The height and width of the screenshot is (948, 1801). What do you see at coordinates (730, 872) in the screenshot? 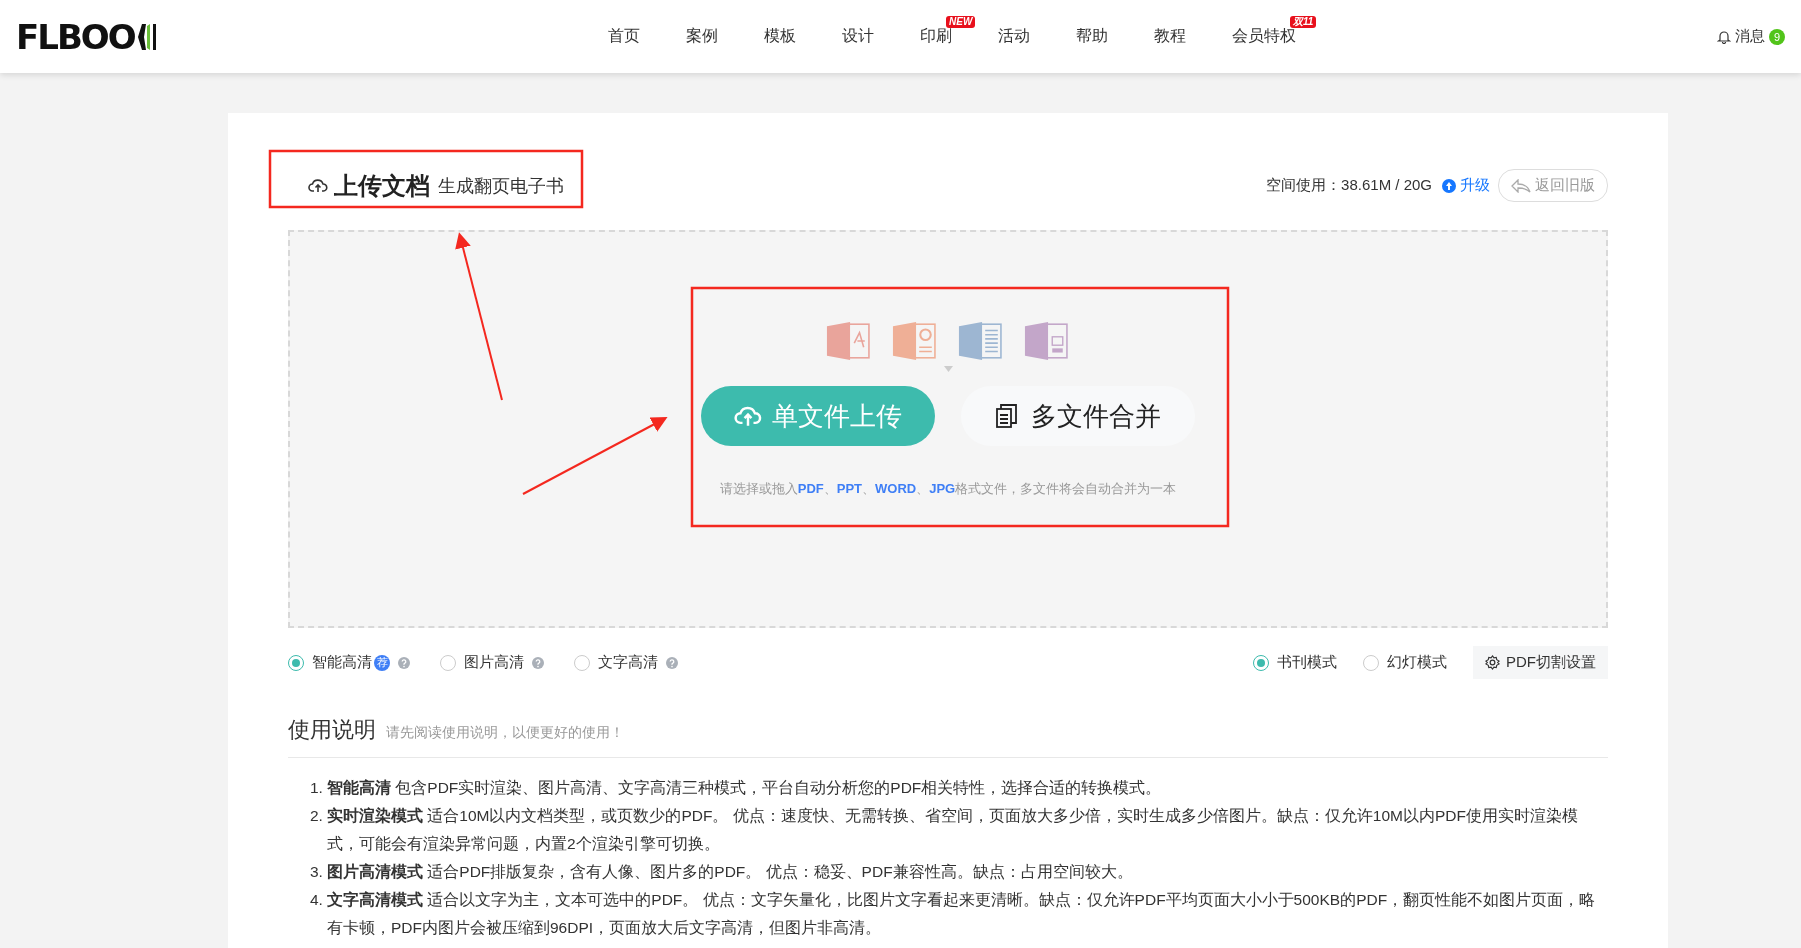
I see `instruction-text: 图片高清模式 适合PDF排版复杂，含有人像、图片多的PDF。 优点：稳妥、PDF兼容性高。缺点：占用空间较大。` at bounding box center [730, 872].